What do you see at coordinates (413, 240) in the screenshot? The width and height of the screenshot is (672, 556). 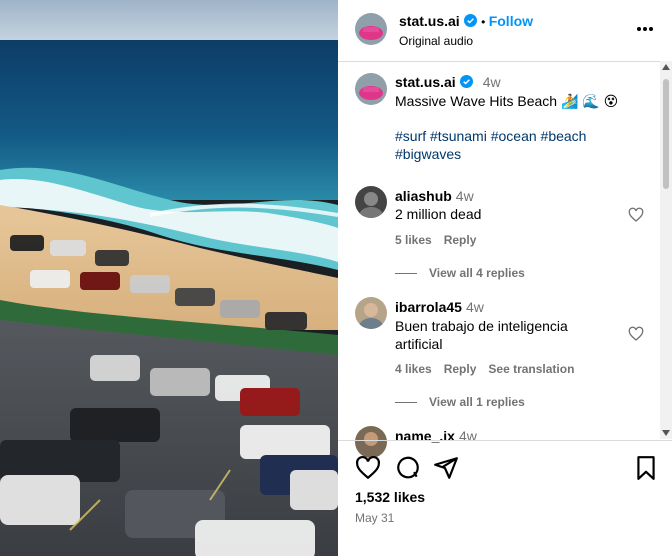 I see `comment-likes: 5 likes` at bounding box center [413, 240].